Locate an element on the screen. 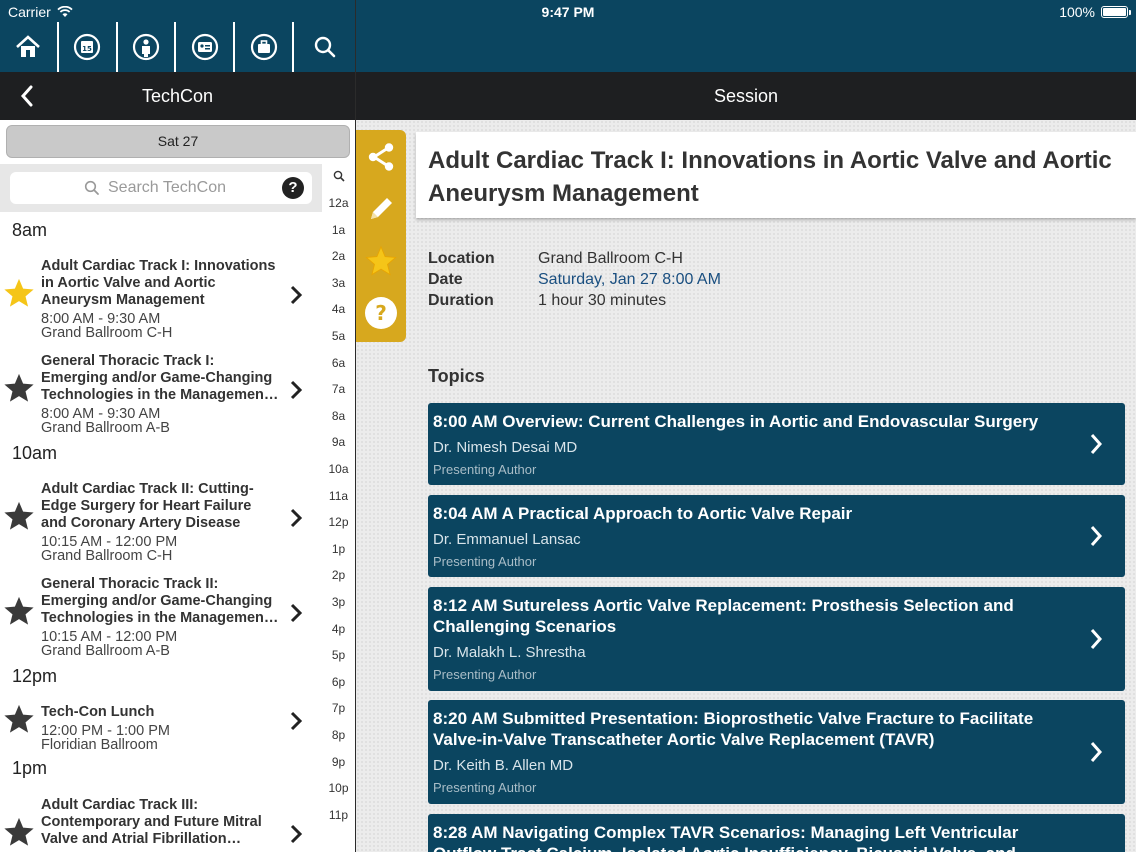 This screenshot has height=852, width=1136. right-header: Session is located at coordinates (746, 96).